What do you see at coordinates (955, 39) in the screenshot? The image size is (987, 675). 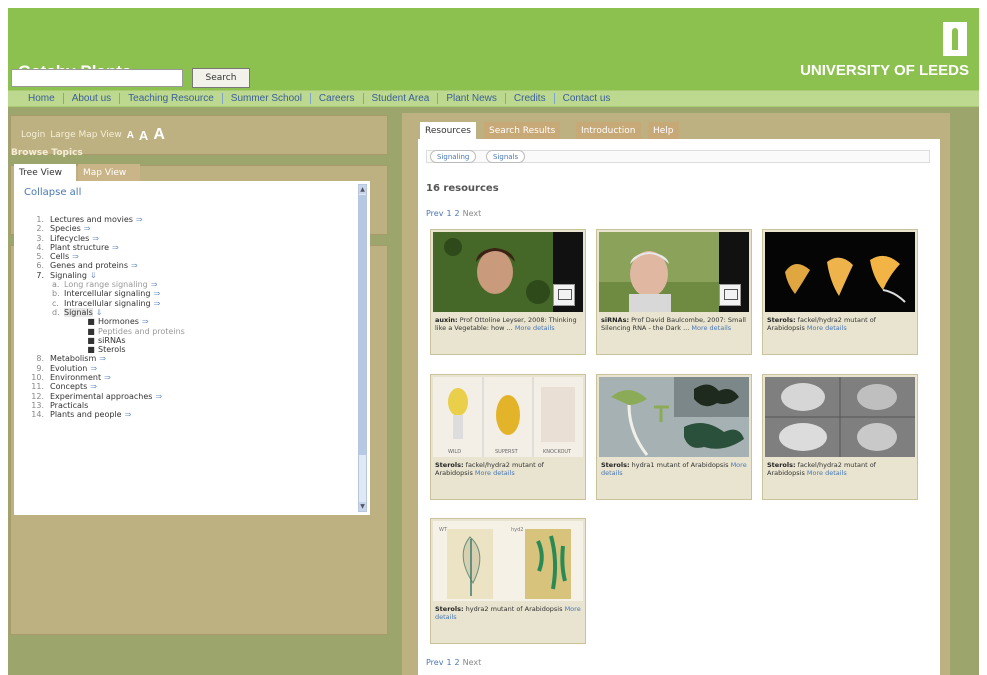 I see `university-logo-icon` at bounding box center [955, 39].